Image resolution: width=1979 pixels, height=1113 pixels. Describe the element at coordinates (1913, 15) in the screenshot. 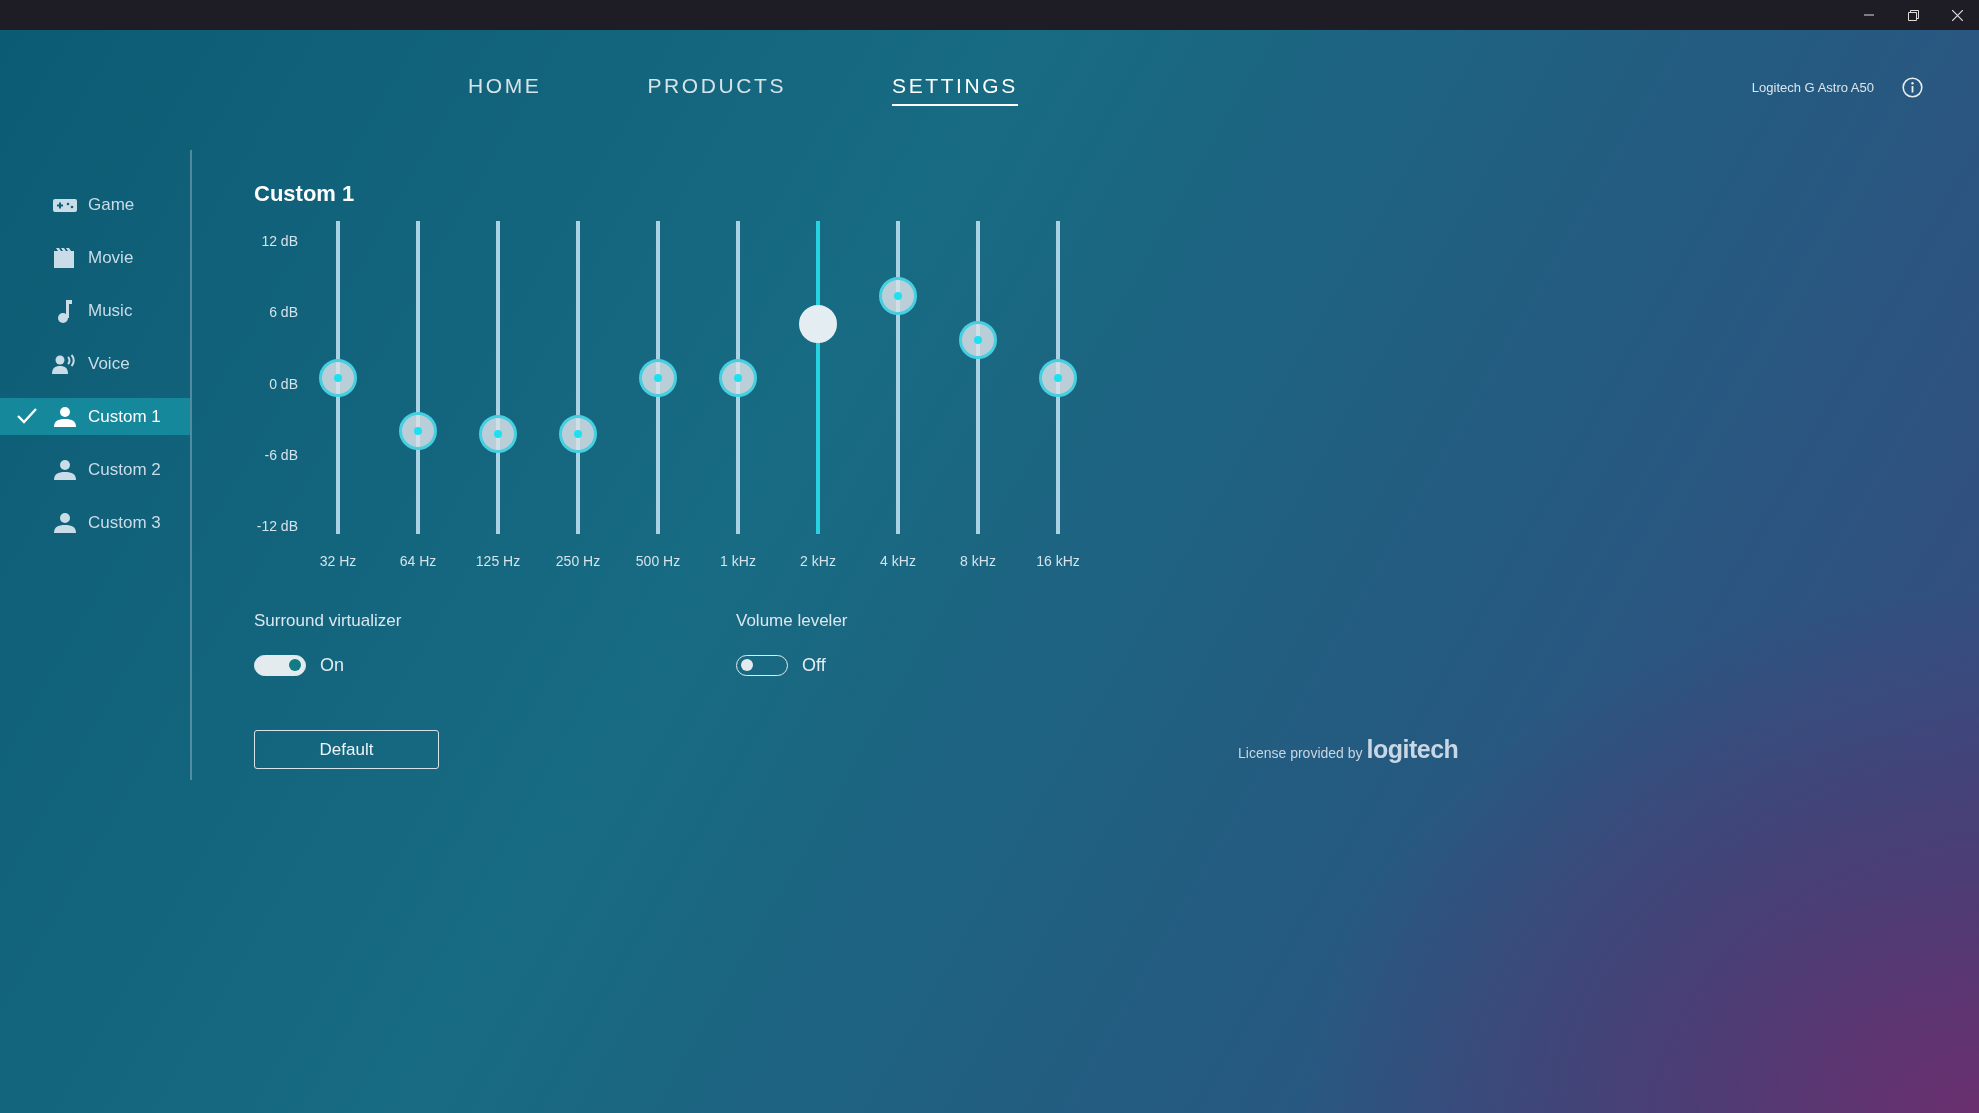

I see `restore-icon` at that location.